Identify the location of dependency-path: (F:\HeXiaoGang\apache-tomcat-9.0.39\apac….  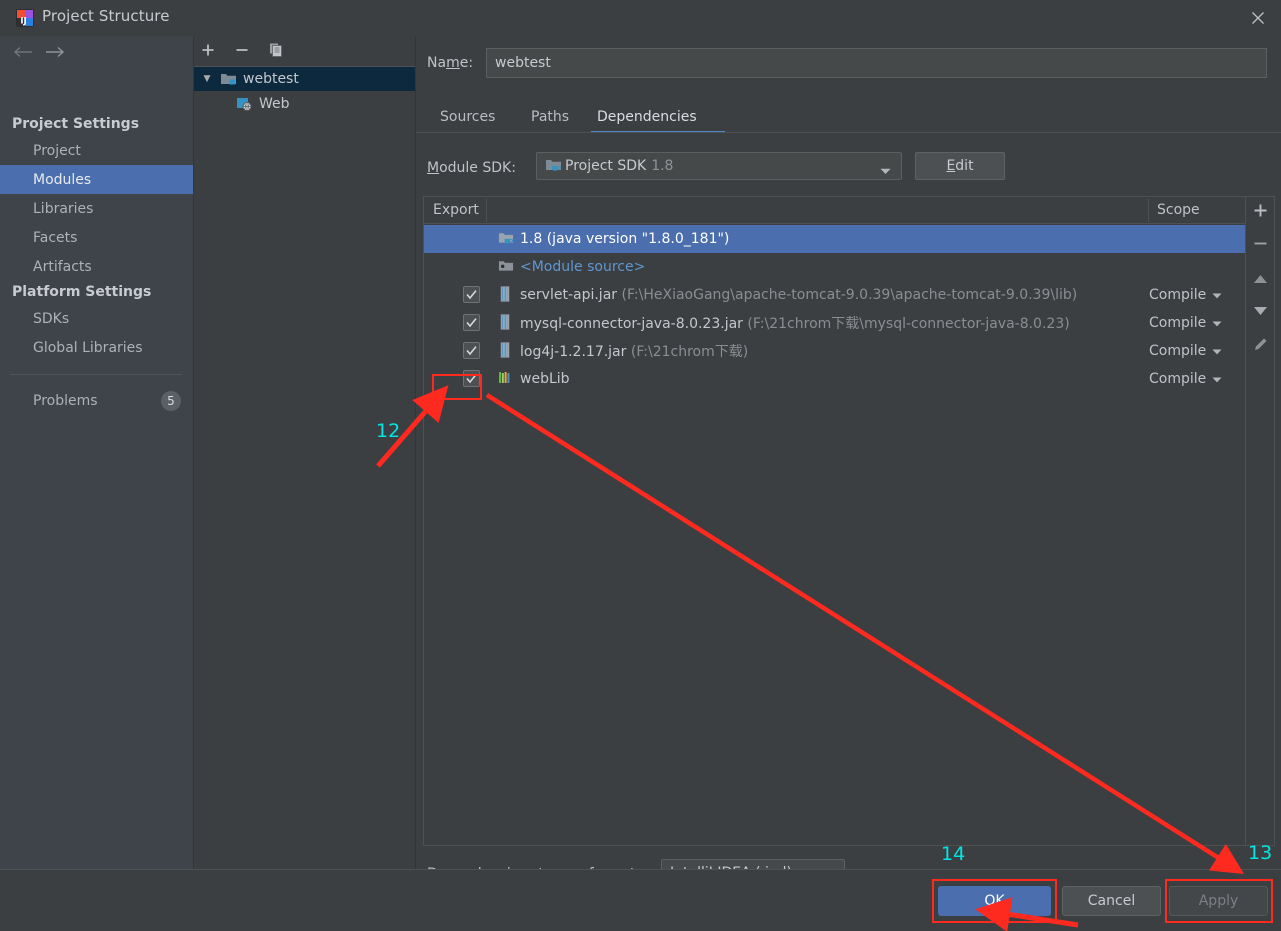
(849, 295).